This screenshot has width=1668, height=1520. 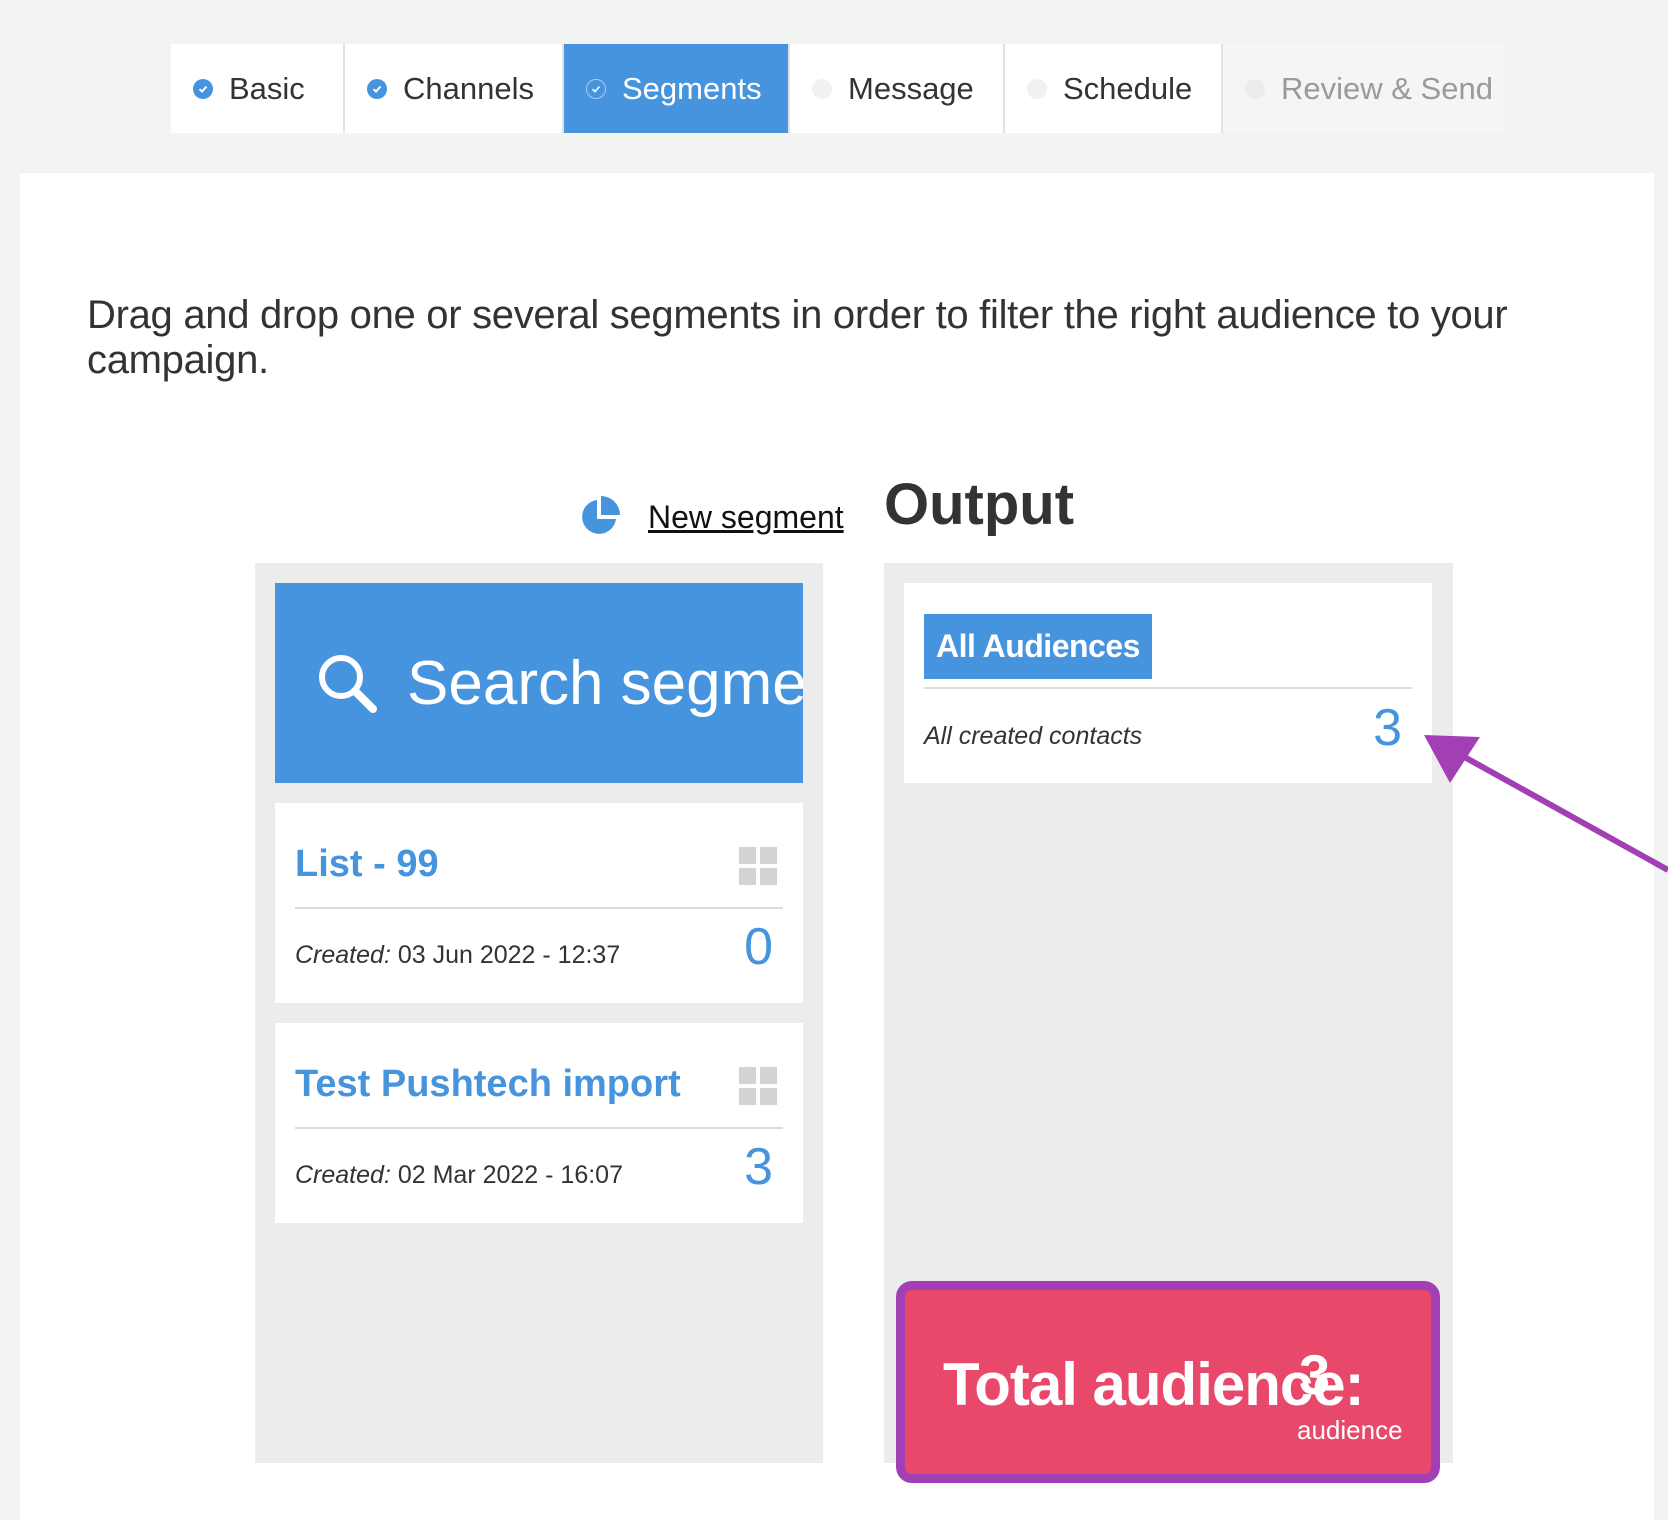 I want to click on tab-message: Message, so click(x=897, y=88).